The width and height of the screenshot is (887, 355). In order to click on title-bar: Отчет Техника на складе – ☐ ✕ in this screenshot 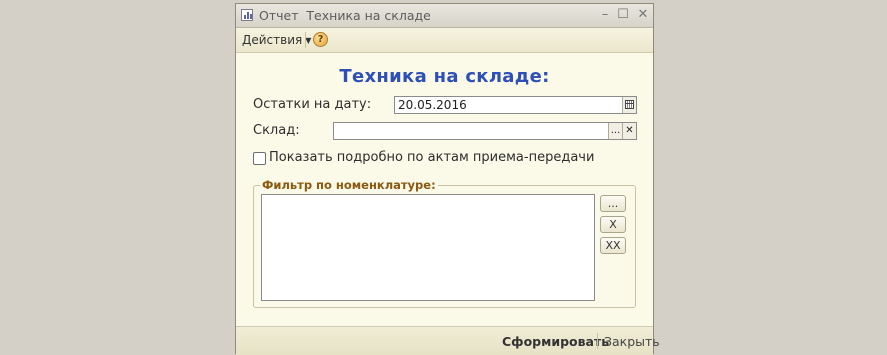, I will do `click(444, 16)`.